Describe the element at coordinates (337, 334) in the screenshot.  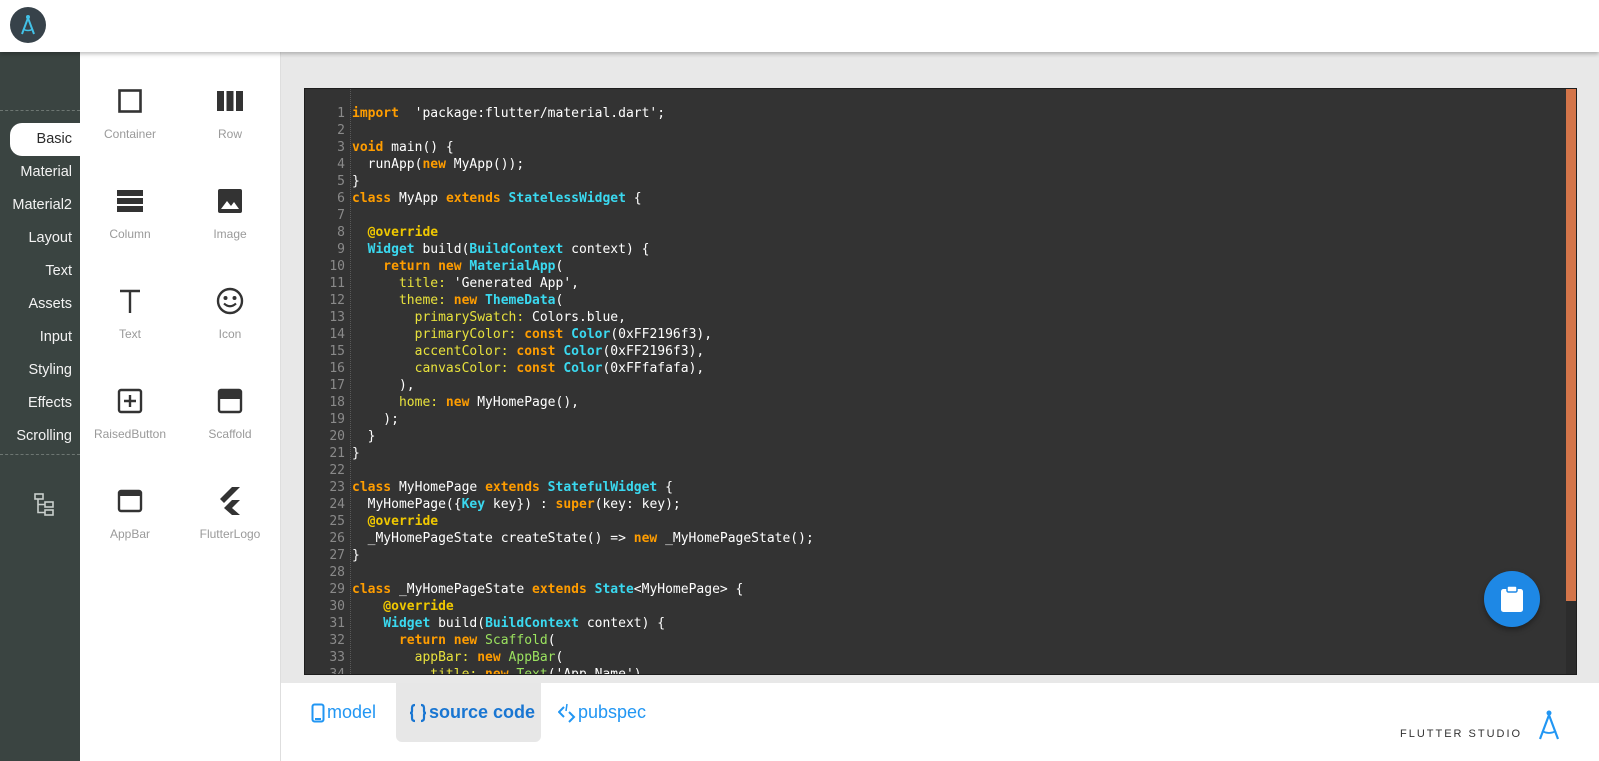
I see `line-number: 14` at that location.